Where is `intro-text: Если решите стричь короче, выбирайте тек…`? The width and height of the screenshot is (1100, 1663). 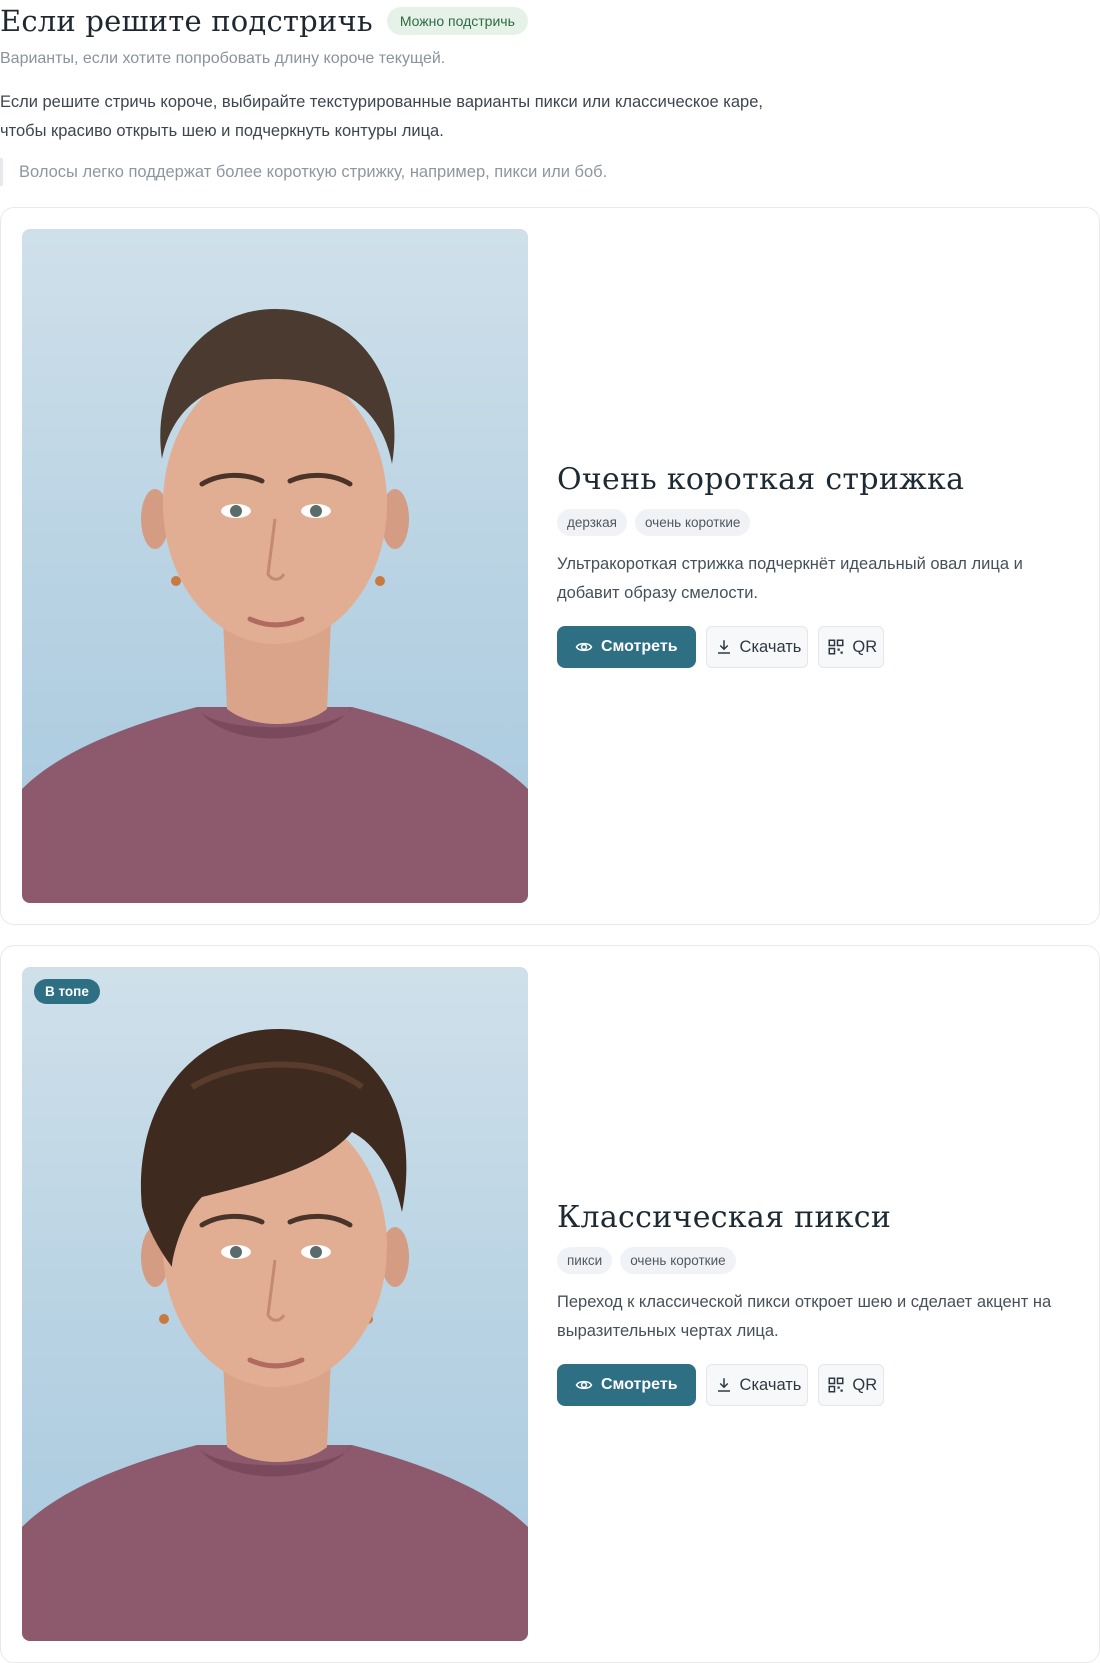 intro-text: Если решите стричь короче, выбирайте тек… is located at coordinates (410, 117).